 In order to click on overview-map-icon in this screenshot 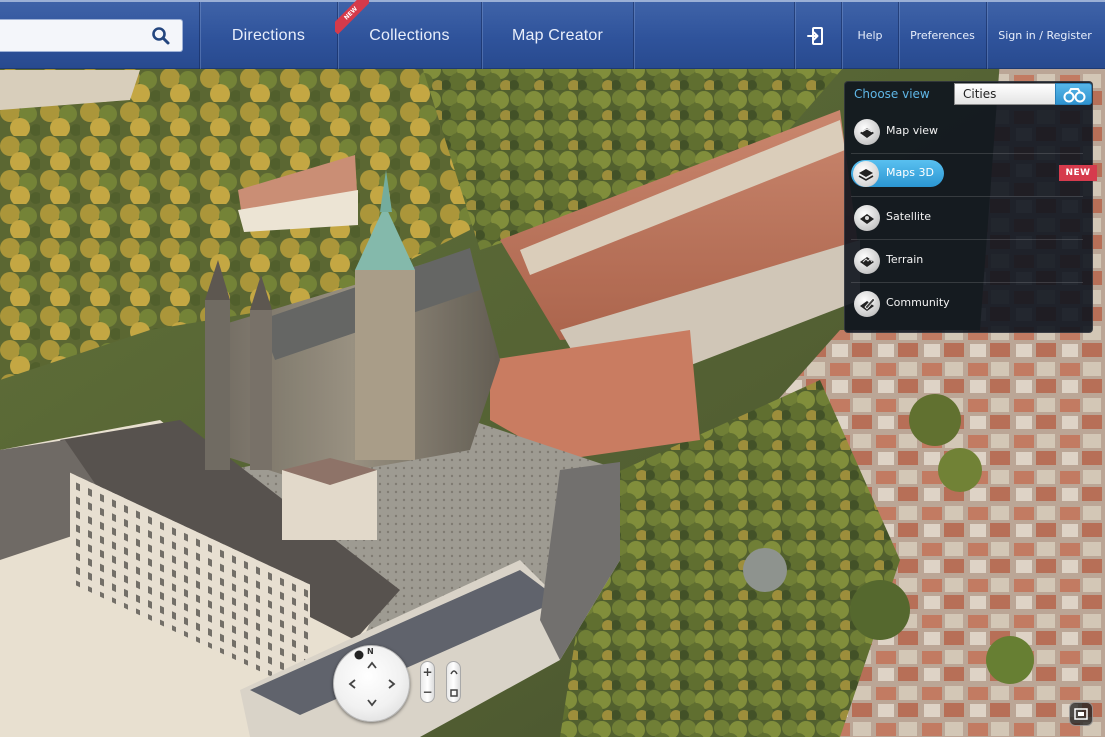, I will do `click(1081, 714)`.